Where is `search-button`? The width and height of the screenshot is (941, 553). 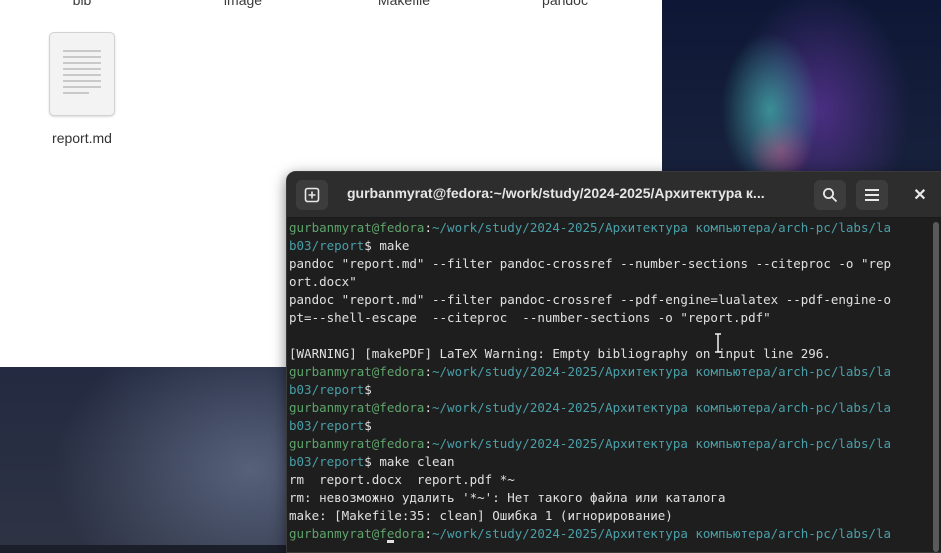
search-button is located at coordinates (830, 195).